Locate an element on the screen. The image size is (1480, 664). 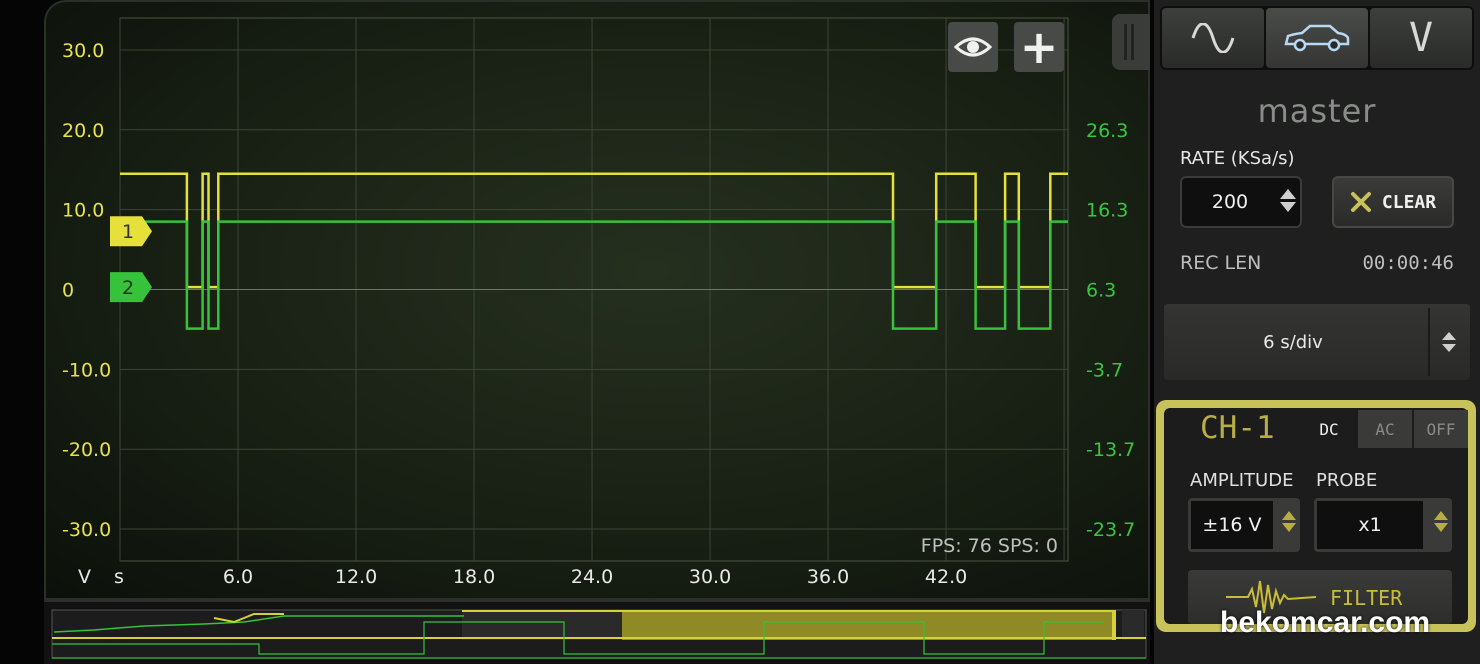
x-tick-label: 30.0 is located at coordinates (710, 577).